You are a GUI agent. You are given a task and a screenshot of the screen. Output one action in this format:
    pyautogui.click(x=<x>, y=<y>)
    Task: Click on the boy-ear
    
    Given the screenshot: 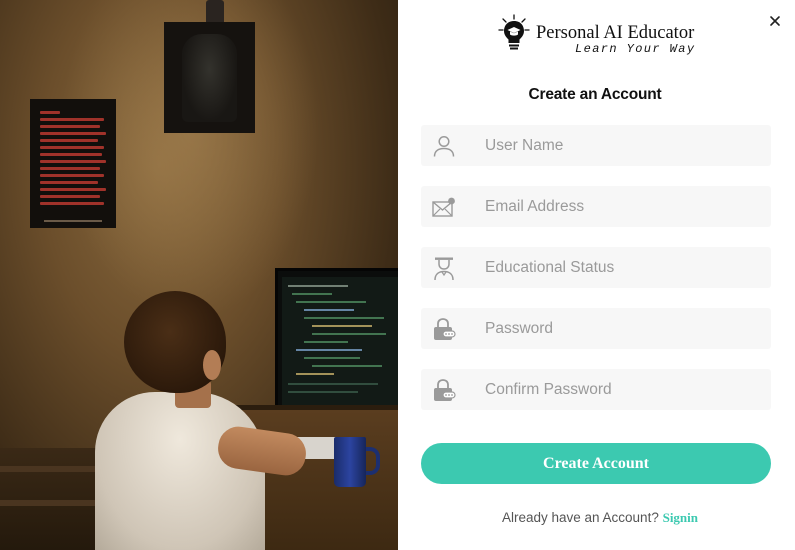 What is the action you would take?
    pyautogui.click(x=212, y=365)
    